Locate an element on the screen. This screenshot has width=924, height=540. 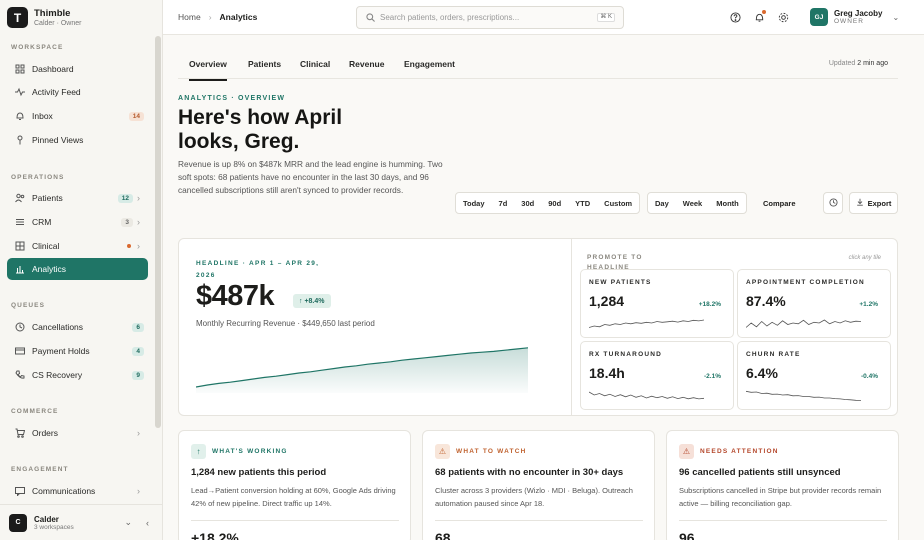
tile-value: 1,284 is located at coordinates (607, 301).